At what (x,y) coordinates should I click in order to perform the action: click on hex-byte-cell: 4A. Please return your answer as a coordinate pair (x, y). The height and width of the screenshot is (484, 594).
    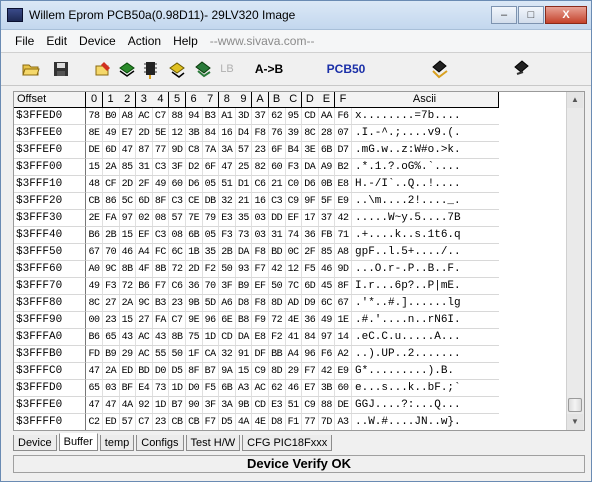
    Looking at the image, I should click on (244, 422).